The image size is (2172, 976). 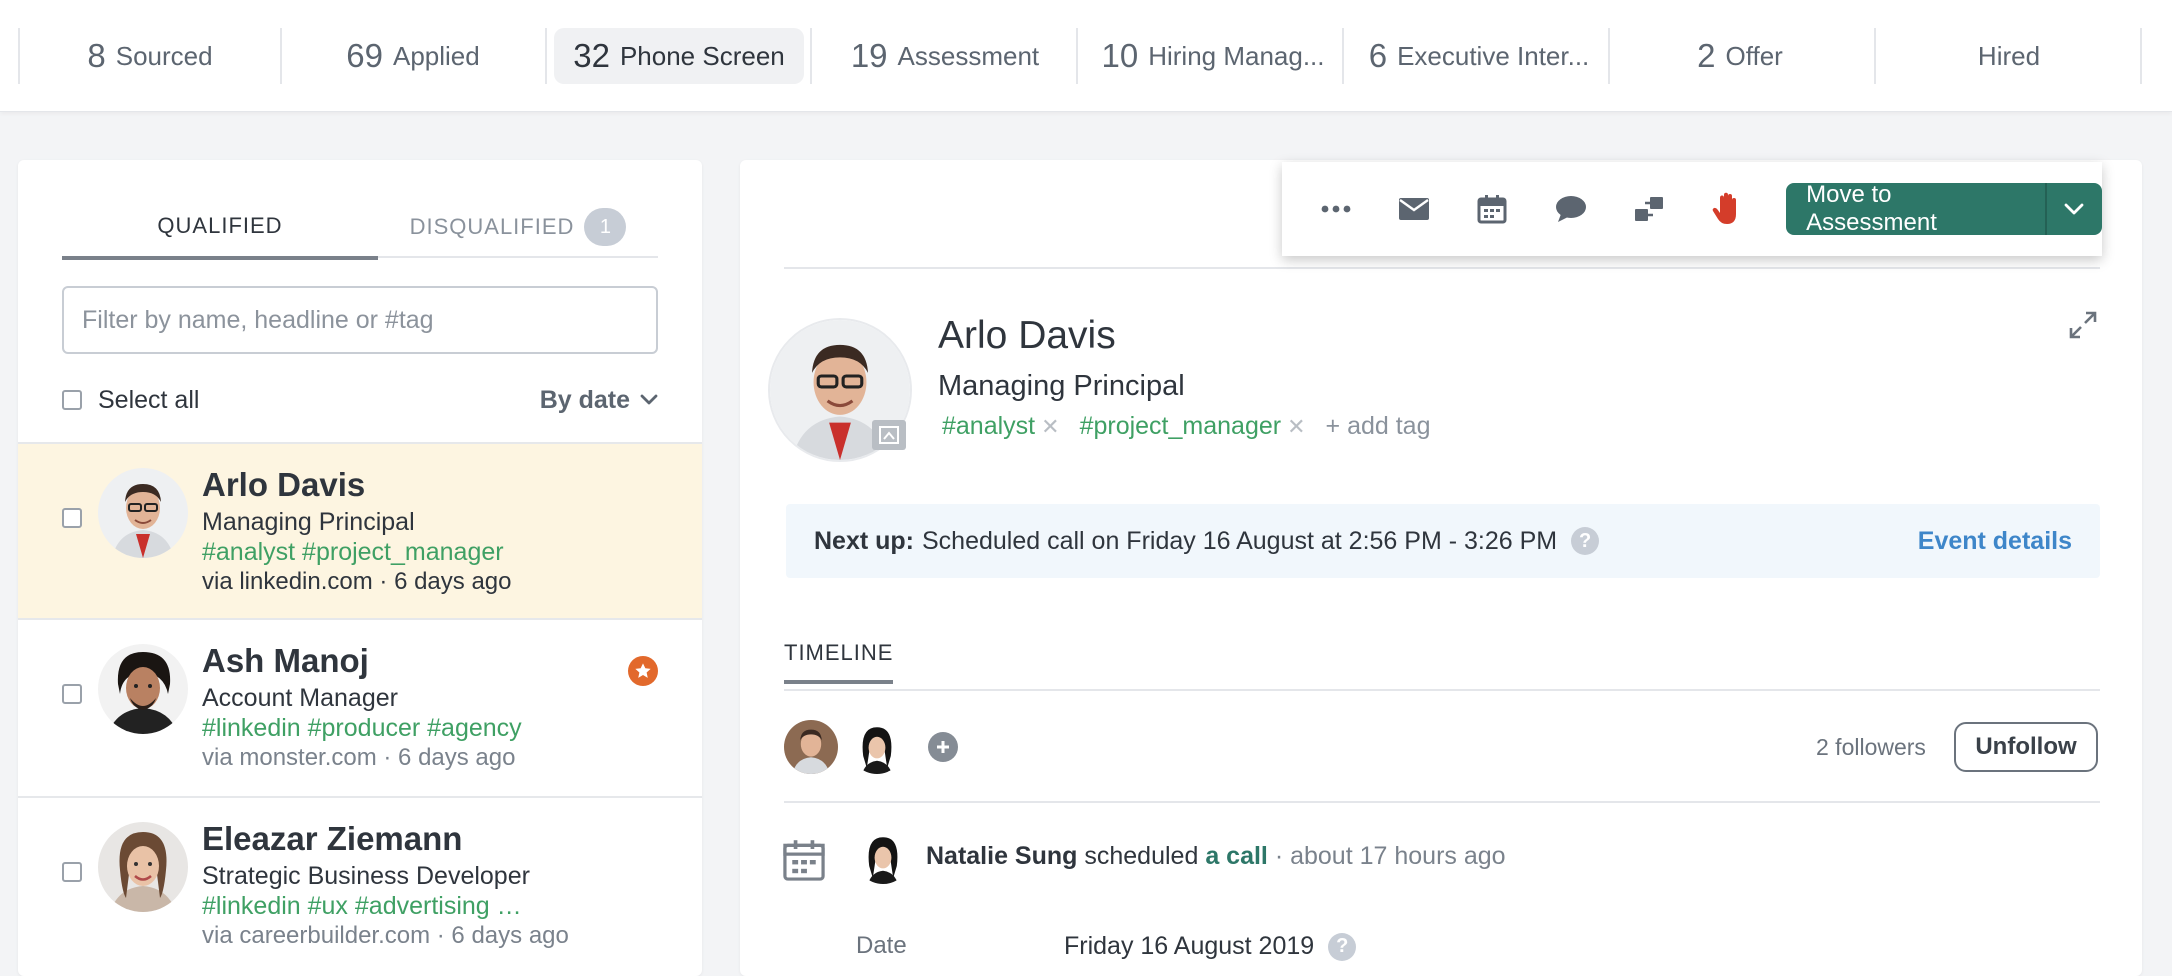 I want to click on tab-label: QUALIFIED, so click(x=220, y=225).